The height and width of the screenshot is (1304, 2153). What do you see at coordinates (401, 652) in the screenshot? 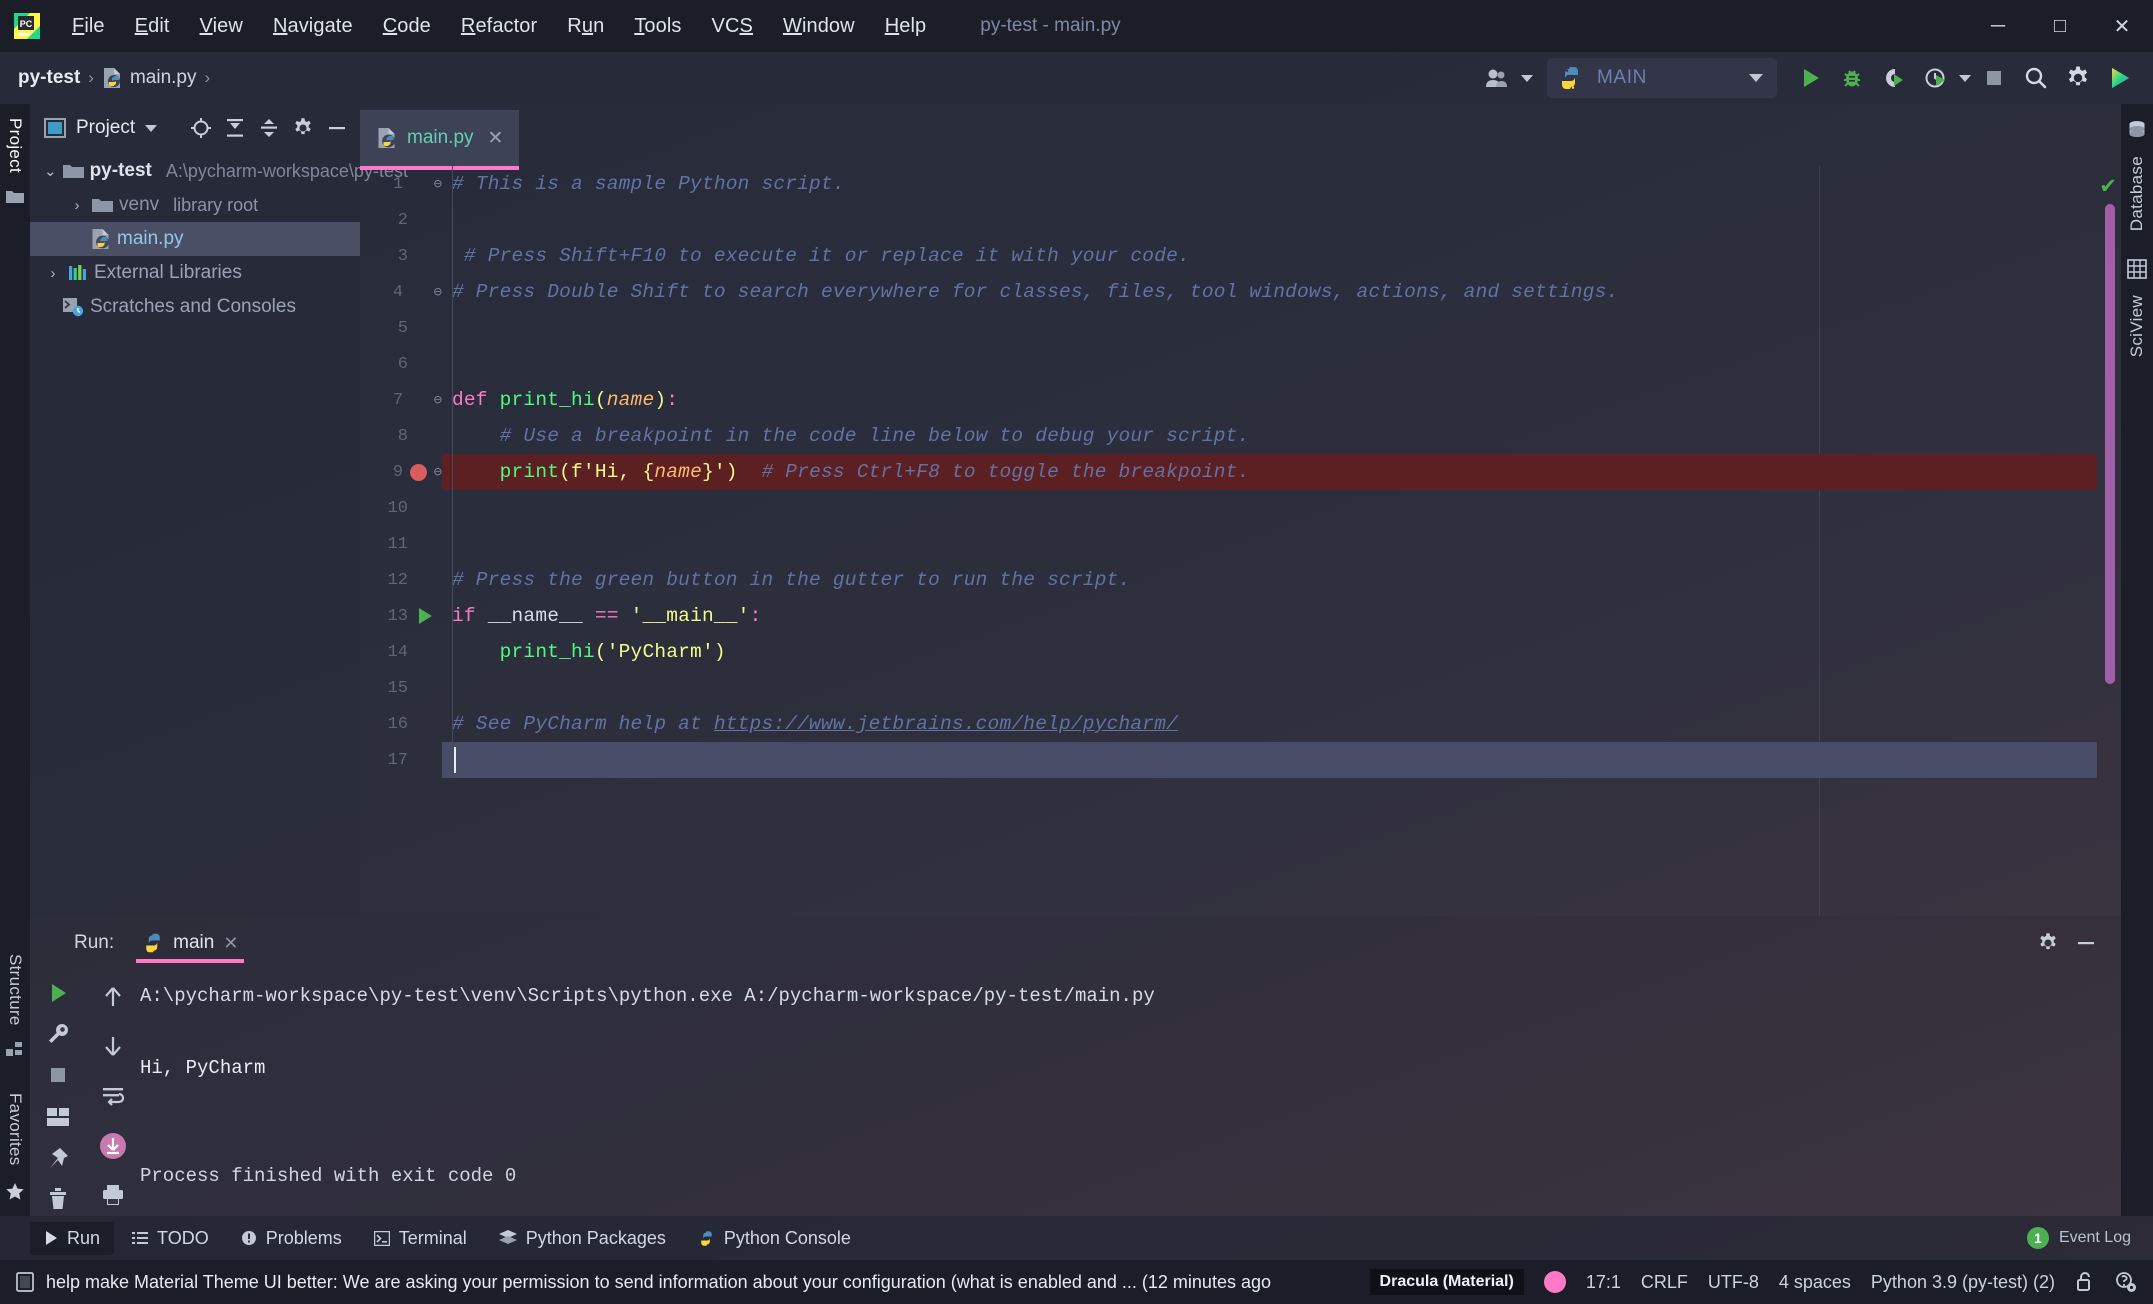
I see `gutter-row: 14` at bounding box center [401, 652].